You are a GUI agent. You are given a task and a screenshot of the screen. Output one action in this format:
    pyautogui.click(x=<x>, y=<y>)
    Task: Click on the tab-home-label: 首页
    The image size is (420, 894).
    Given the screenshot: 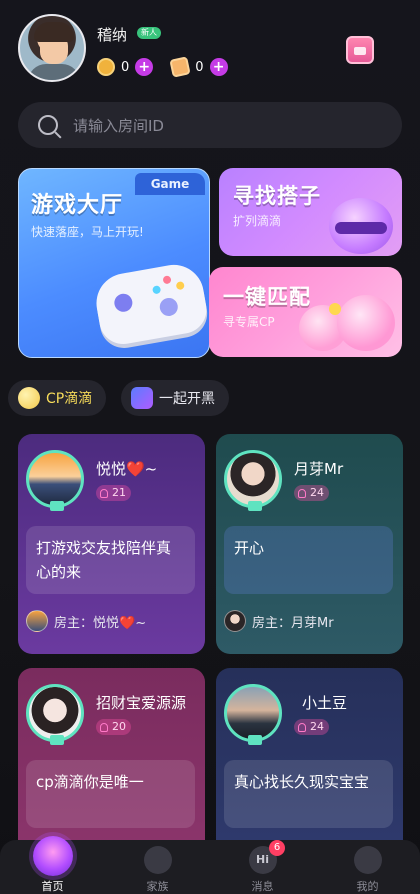 What is the action you would take?
    pyautogui.click(x=52, y=886)
    